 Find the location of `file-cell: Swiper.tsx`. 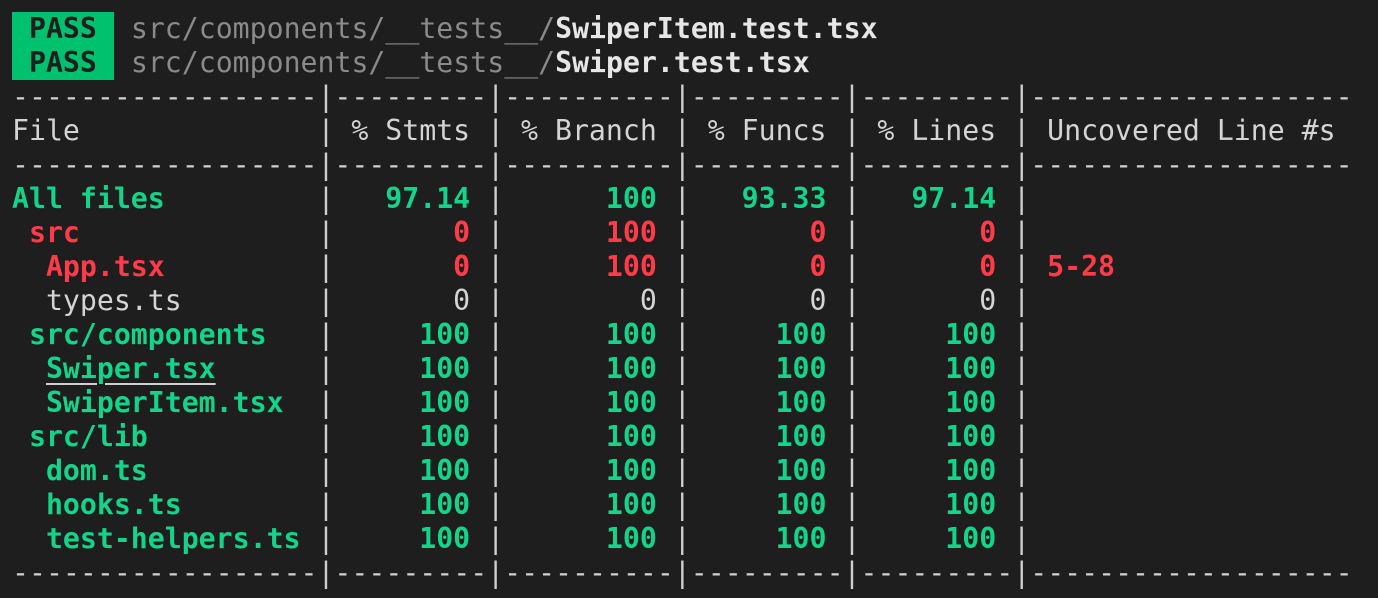

file-cell: Swiper.tsx is located at coordinates (164, 369).